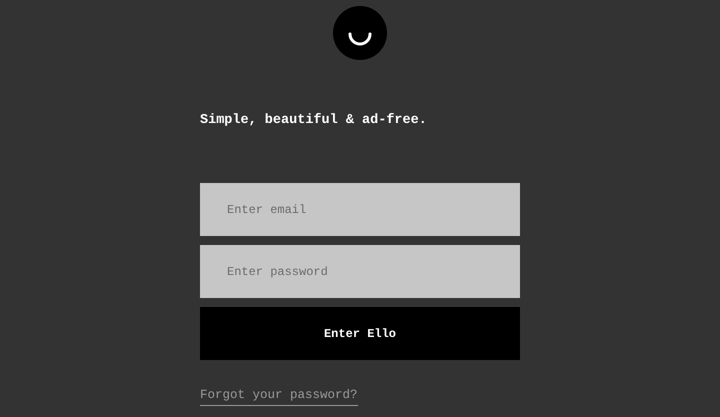  What do you see at coordinates (314, 121) in the screenshot?
I see `tagline: Simple, beautiful & ad-free.` at bounding box center [314, 121].